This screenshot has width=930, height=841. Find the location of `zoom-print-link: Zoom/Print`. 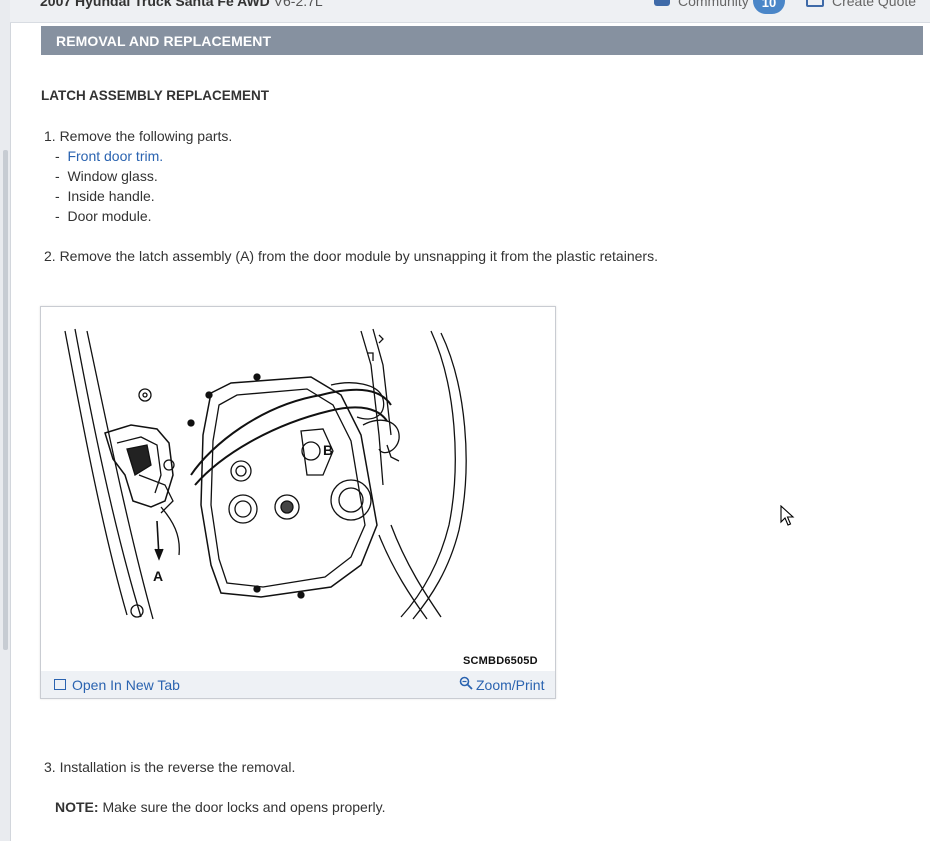

zoom-print-link: Zoom/Print is located at coordinates (502, 684).